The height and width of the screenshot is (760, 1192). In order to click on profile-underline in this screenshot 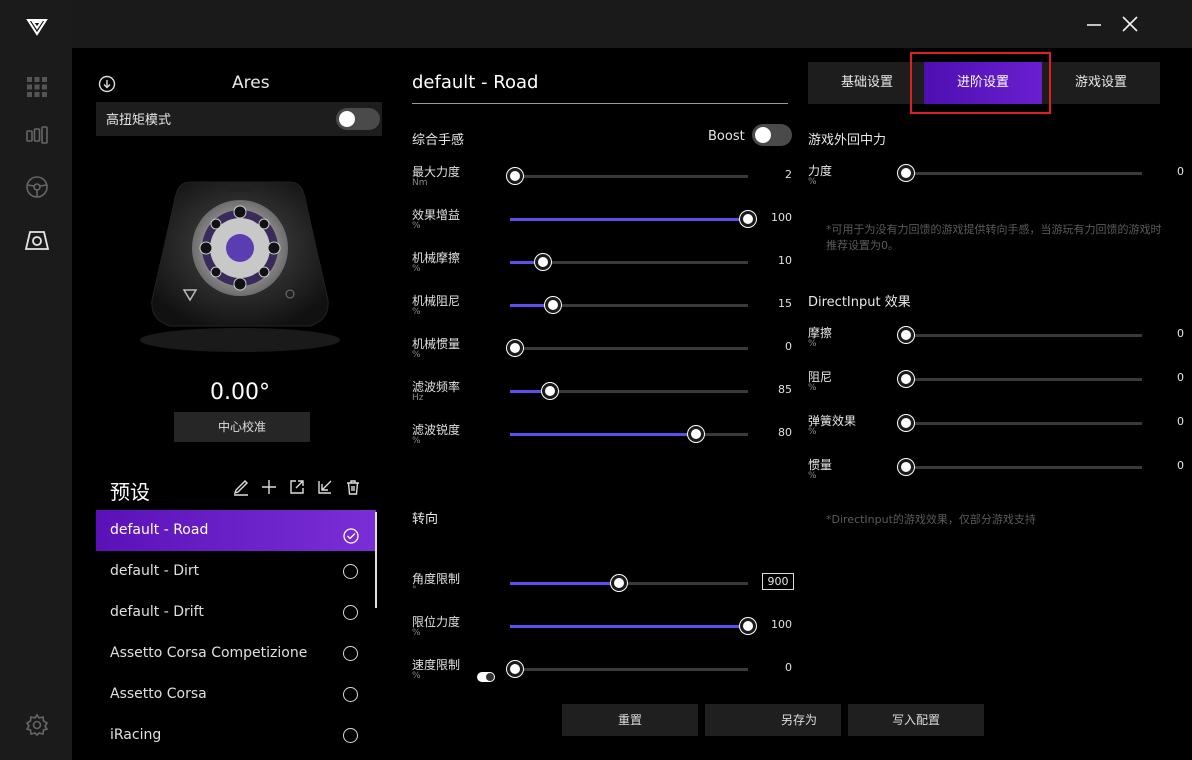, I will do `click(600, 103)`.